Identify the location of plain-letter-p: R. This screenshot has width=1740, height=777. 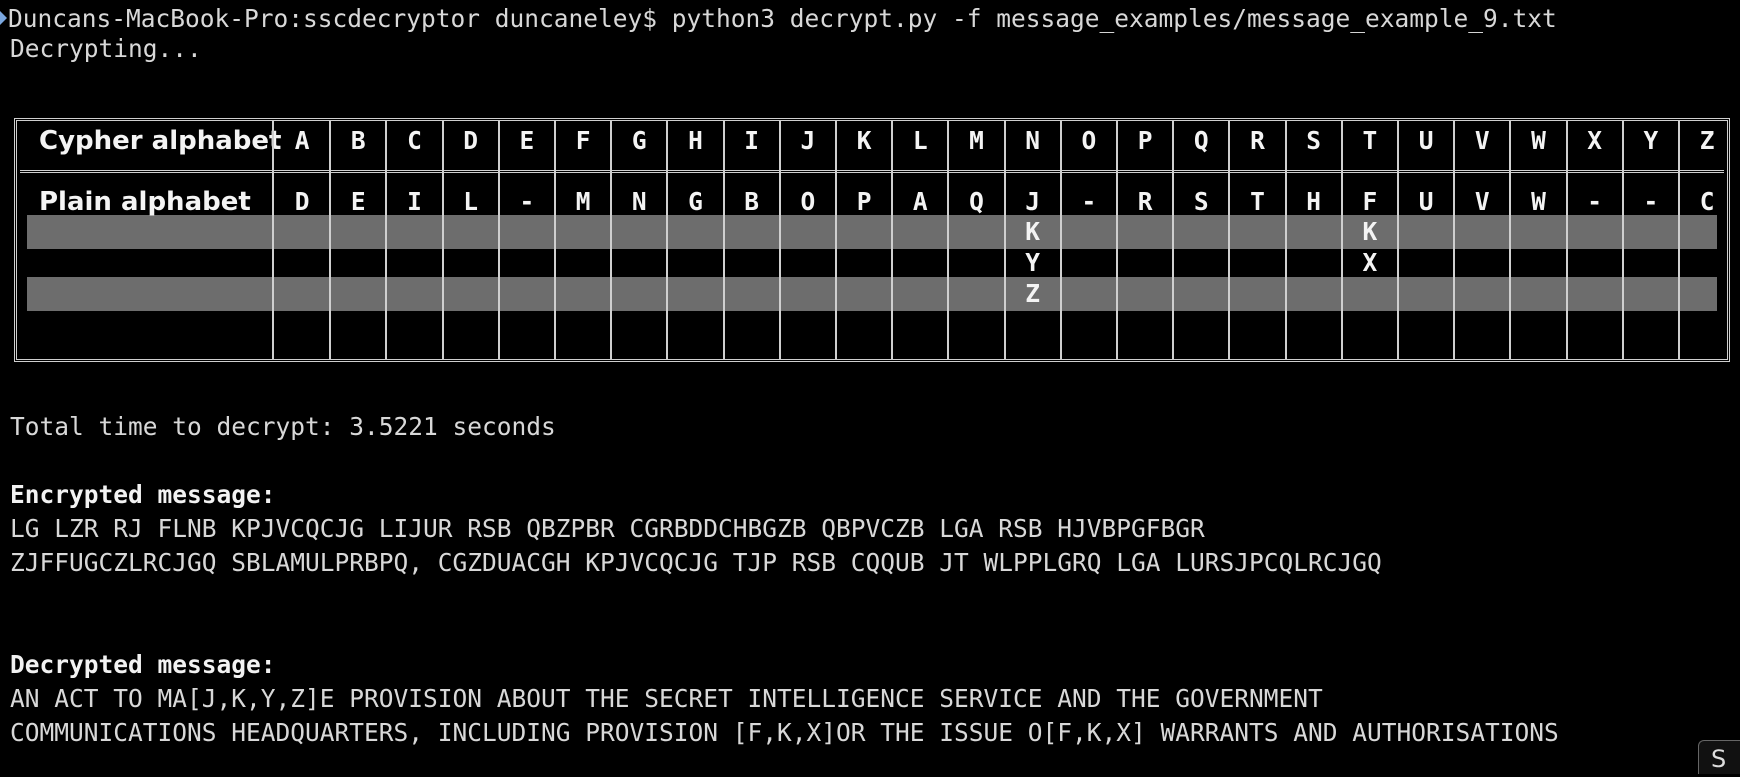
(1145, 201).